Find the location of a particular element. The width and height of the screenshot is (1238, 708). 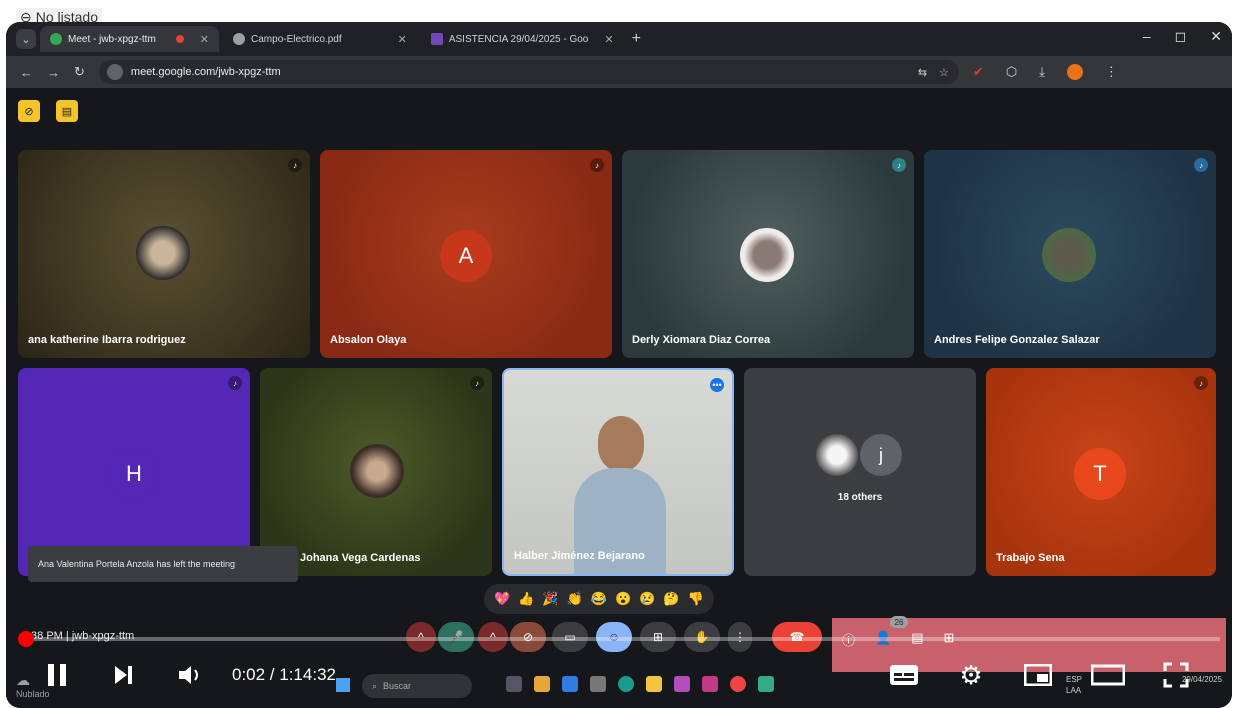

reactions-bar: 💖 👍 🎉 👏 😂 😮 😢 🤔 👎 is located at coordinates (599, 599).